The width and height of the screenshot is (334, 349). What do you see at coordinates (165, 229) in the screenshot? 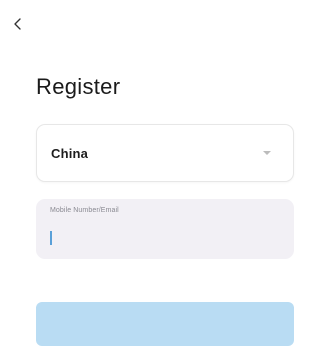
I see `mobile-email-field: Mobile Number/Email` at bounding box center [165, 229].